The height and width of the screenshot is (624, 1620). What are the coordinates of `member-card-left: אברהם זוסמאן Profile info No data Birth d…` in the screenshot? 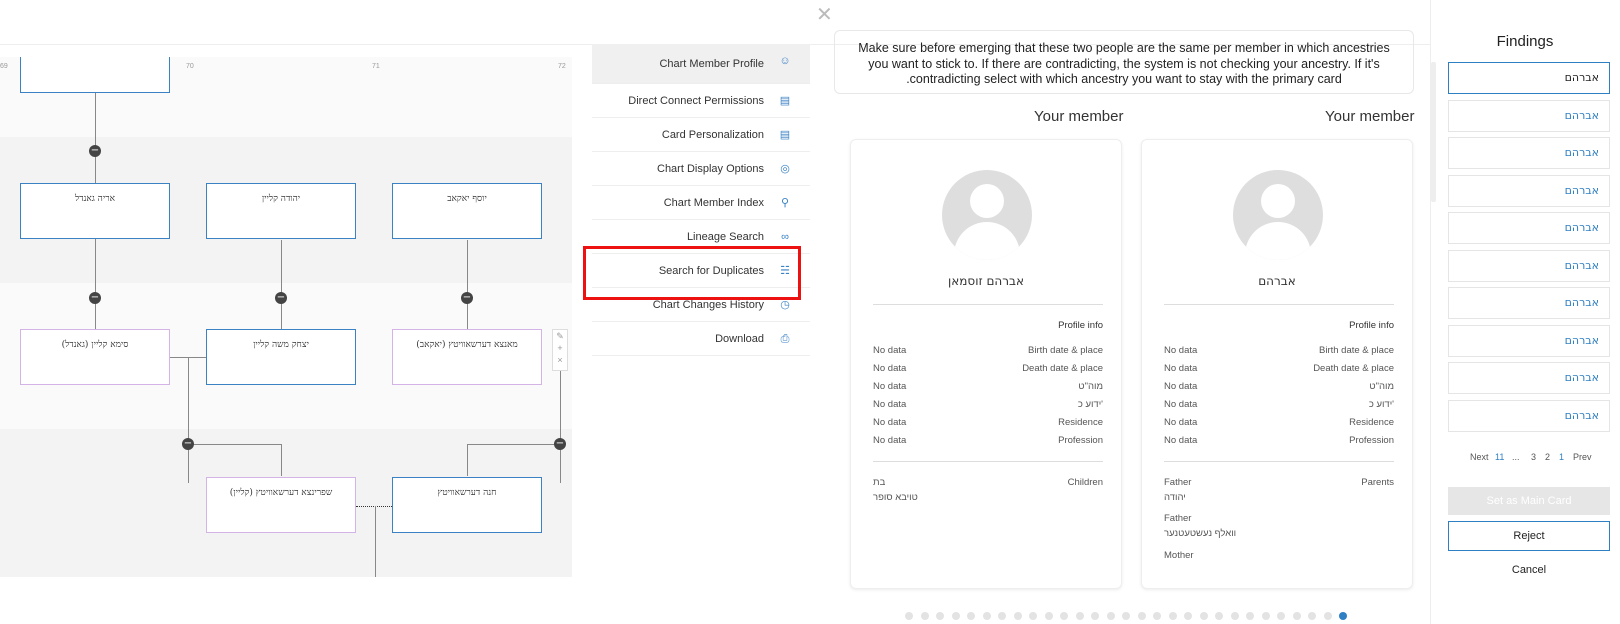 It's located at (986, 364).